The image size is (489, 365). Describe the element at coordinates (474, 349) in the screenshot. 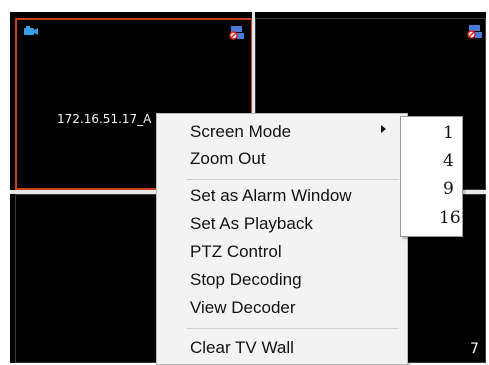

I see `screen-number: 7` at that location.